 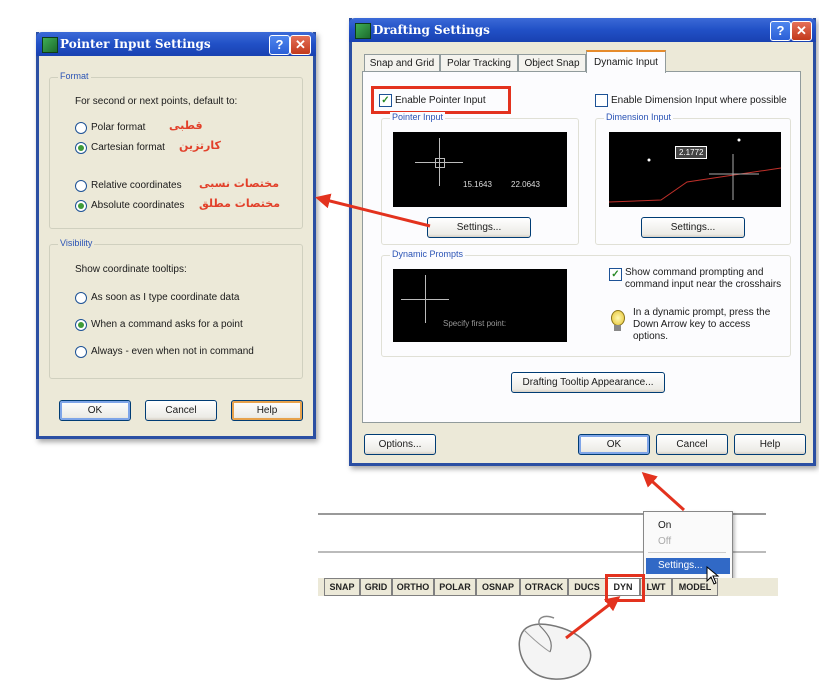 I want to click on visibility-group-label: Visibility, so click(x=76, y=243).